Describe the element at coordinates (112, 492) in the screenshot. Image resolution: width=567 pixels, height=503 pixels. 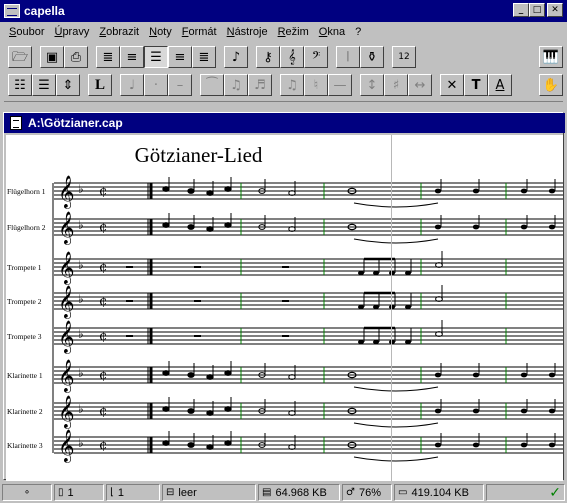
I see `bar-icon: ⌊` at that location.